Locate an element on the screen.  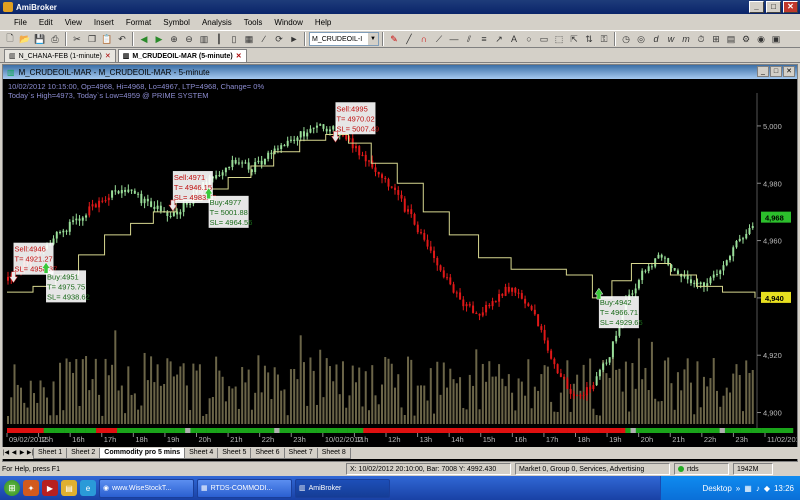
doc-tab-chana: ▥ N_CHANA-FEB (1-minute) ✕ is located at coordinates (60, 55).